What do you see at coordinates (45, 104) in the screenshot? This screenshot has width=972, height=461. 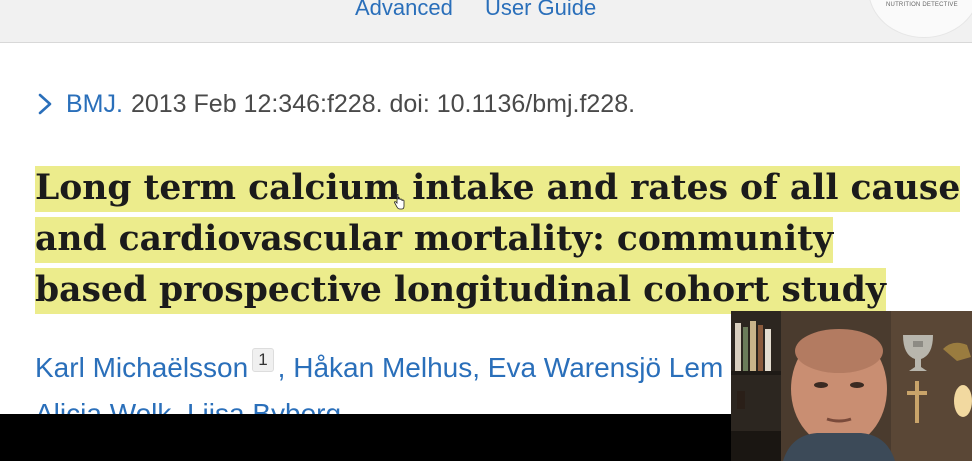 I see `chevron-right-icon` at bounding box center [45, 104].